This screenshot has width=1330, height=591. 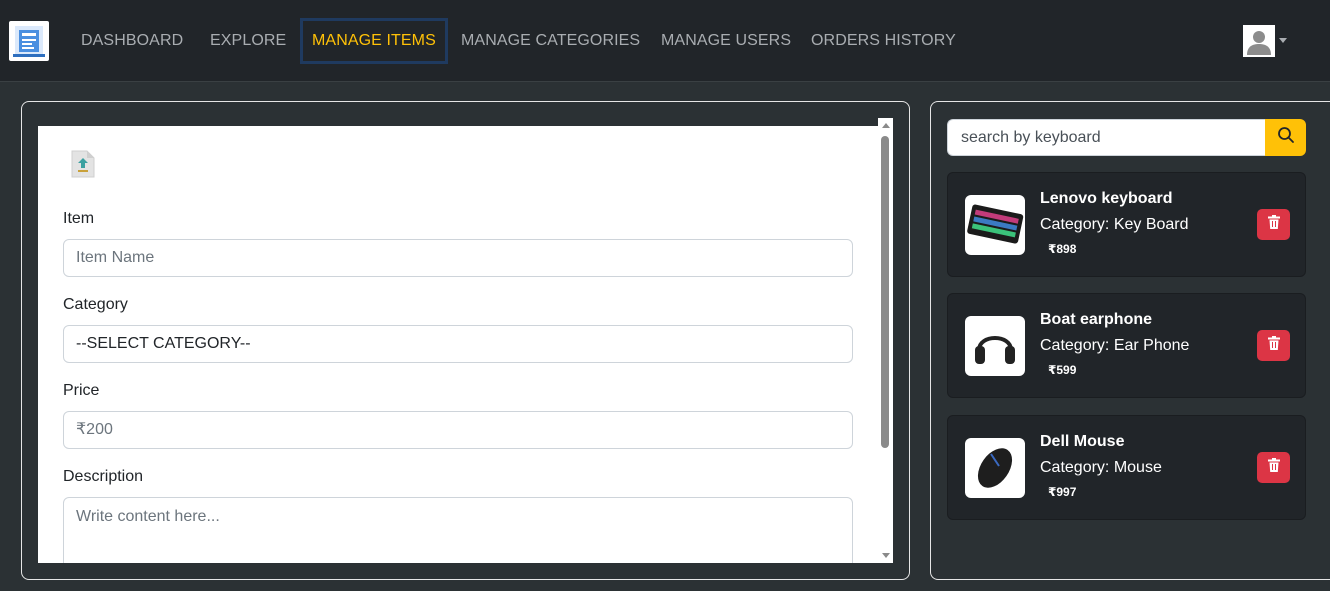 I want to click on item-price: ₹997, so click(x=1062, y=492).